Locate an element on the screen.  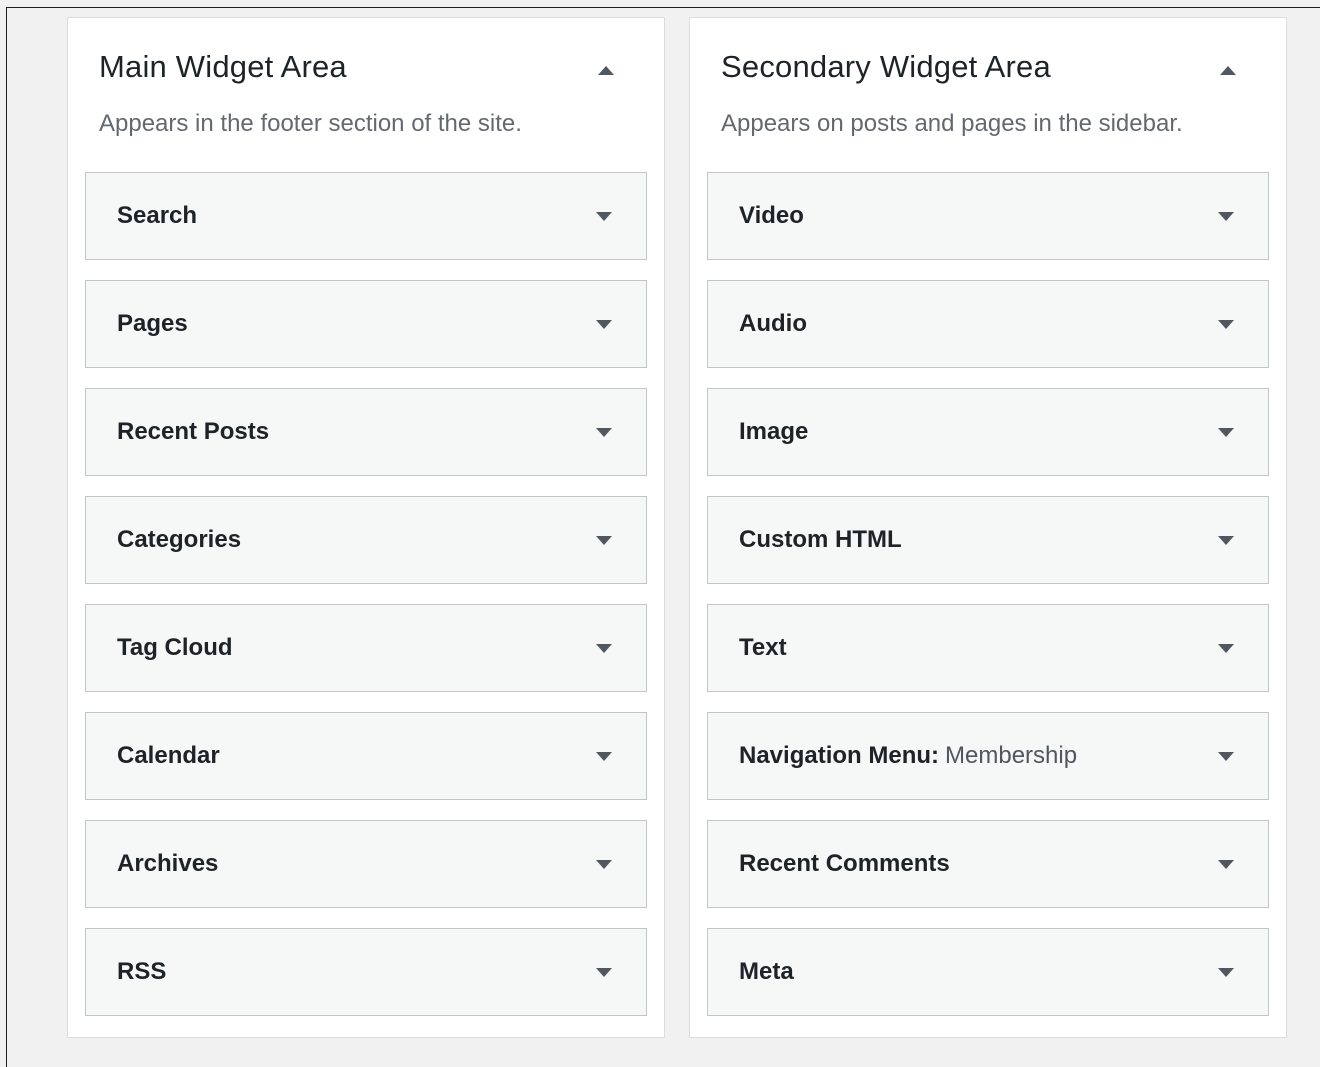
widget-video: Video is located at coordinates (988, 216).